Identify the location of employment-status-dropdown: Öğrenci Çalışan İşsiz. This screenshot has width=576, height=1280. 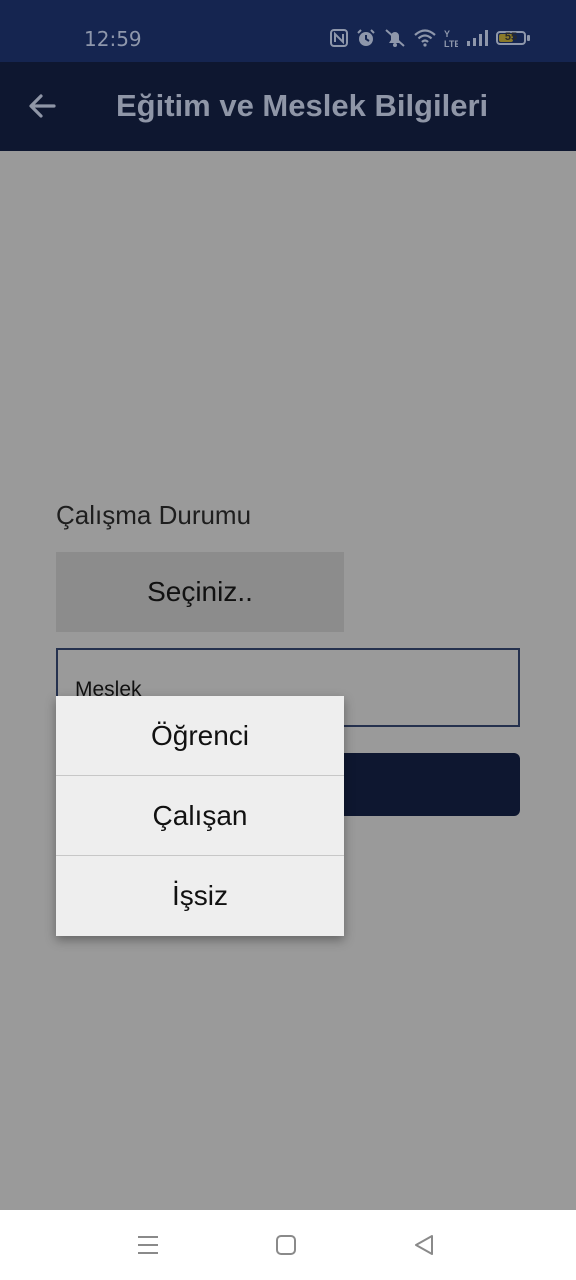
(200, 816).